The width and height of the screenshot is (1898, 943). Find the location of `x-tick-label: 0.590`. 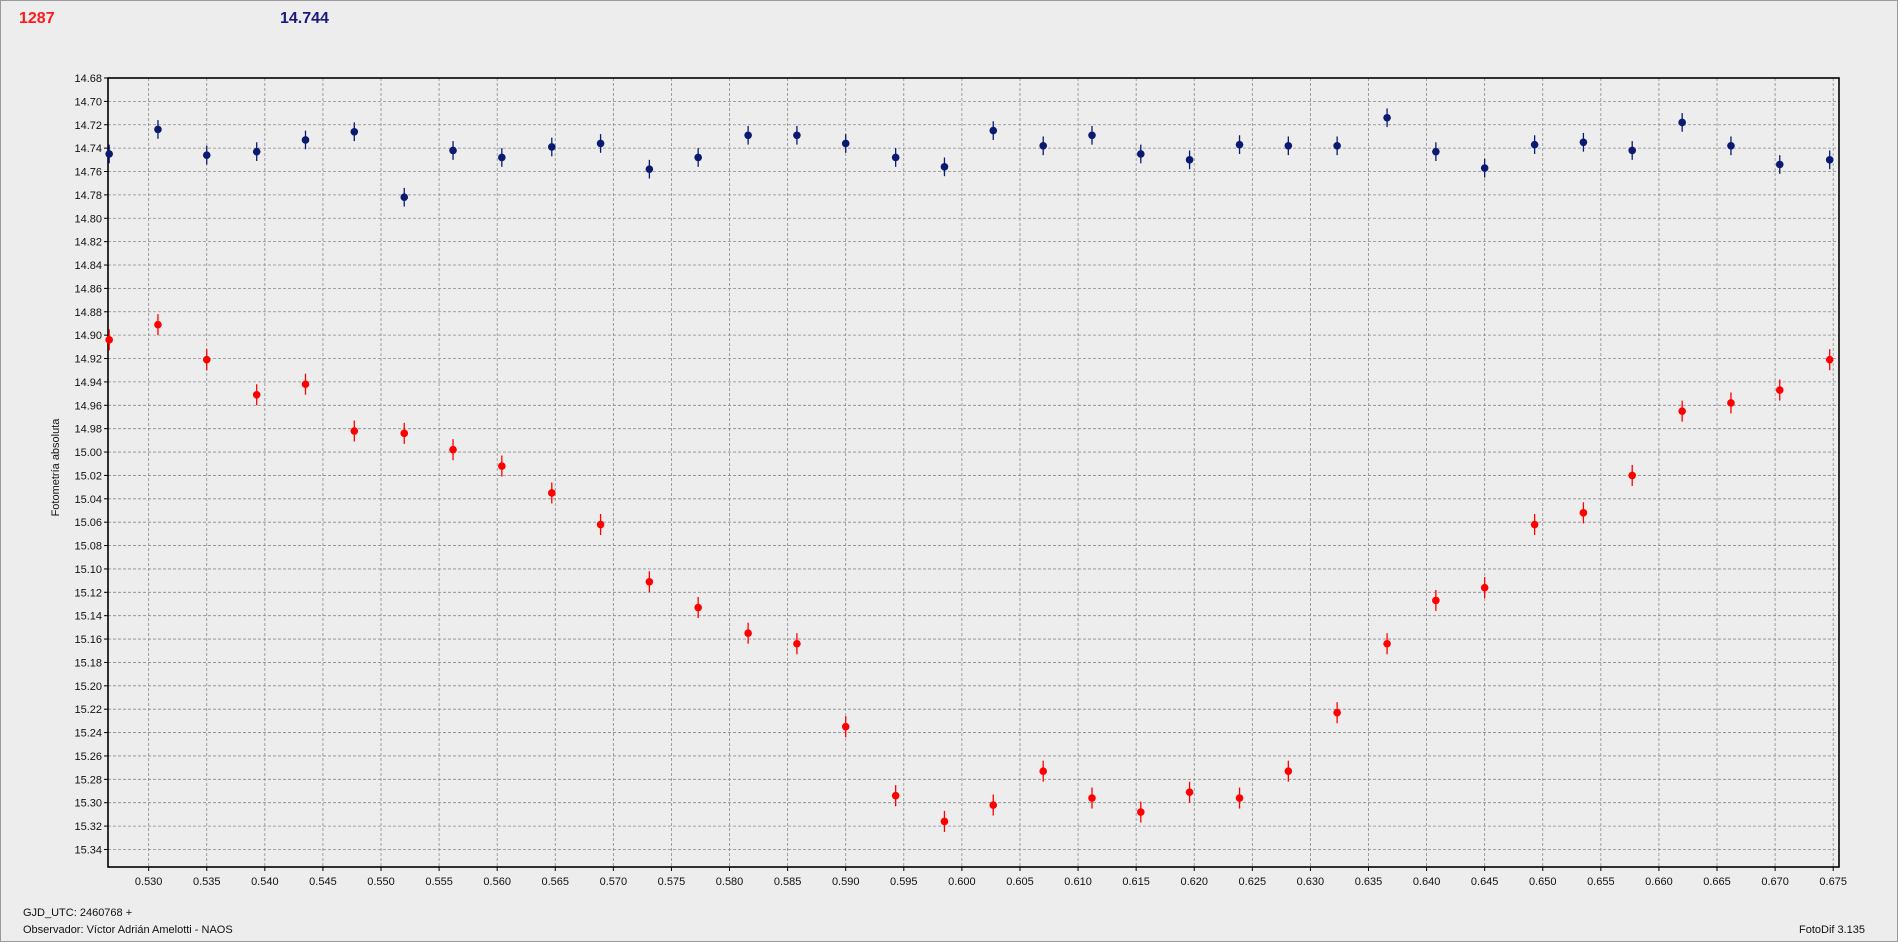

x-tick-label: 0.590 is located at coordinates (846, 882).